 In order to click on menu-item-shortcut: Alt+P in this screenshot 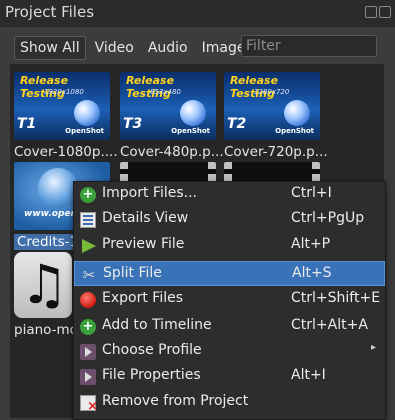, I will do `click(311, 244)`.